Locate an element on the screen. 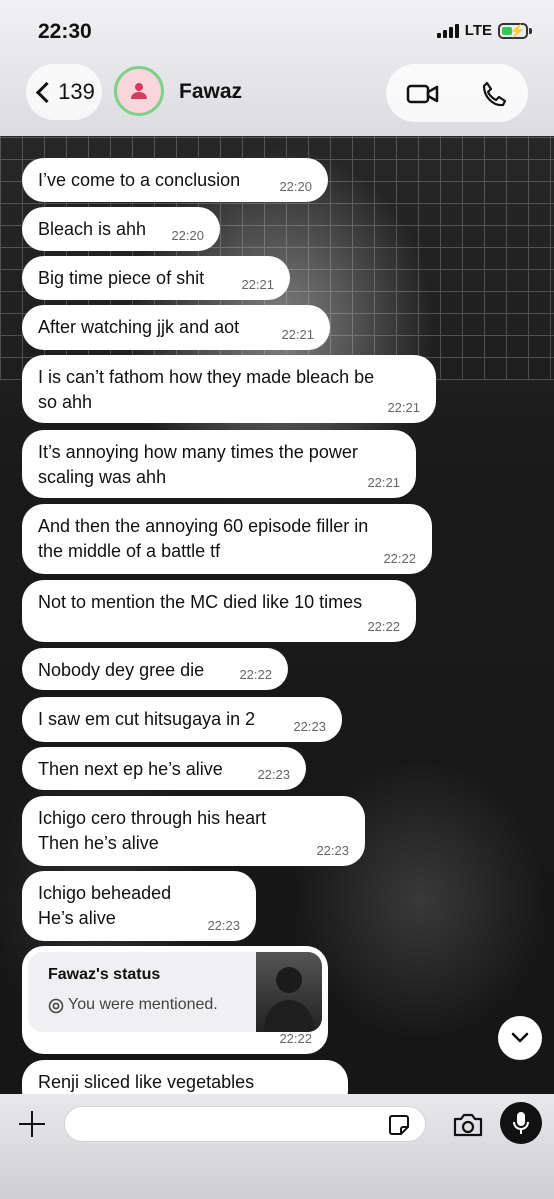  unread-count: 139 is located at coordinates (76, 91).